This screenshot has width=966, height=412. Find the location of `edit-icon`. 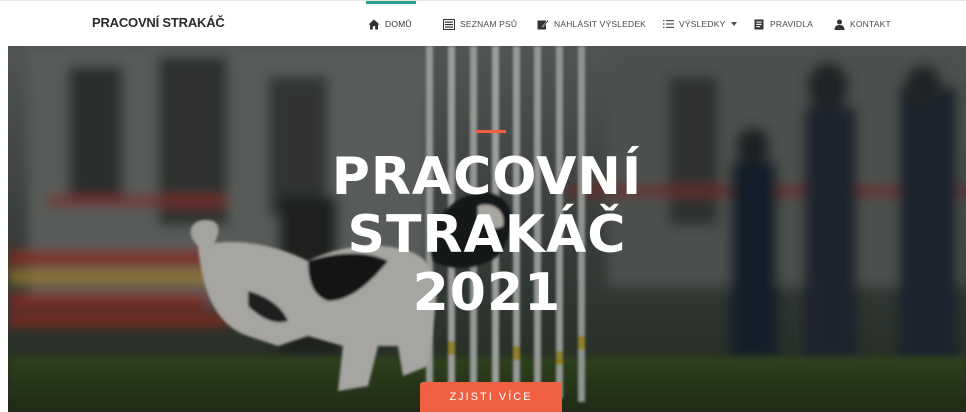

edit-icon is located at coordinates (543, 24).